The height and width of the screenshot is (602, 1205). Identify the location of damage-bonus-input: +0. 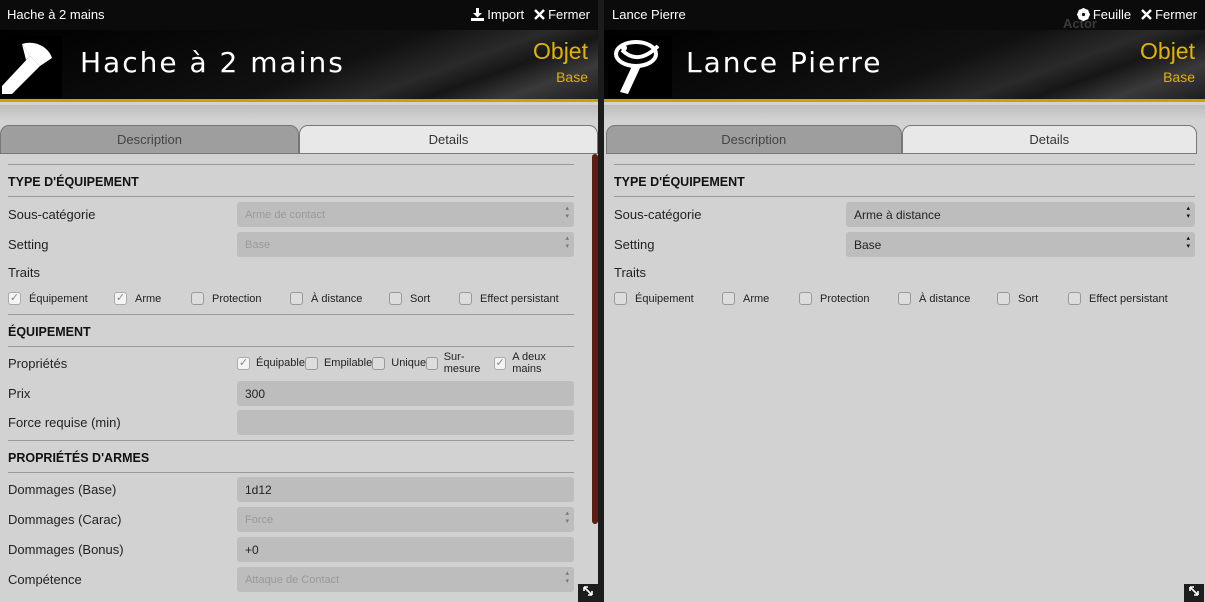
(405, 549).